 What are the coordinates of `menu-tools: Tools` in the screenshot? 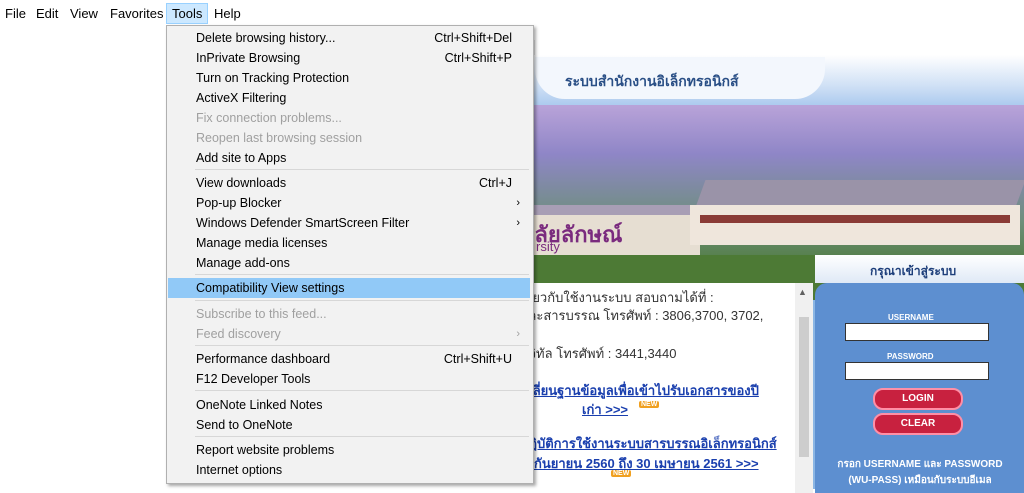 It's located at (187, 13).